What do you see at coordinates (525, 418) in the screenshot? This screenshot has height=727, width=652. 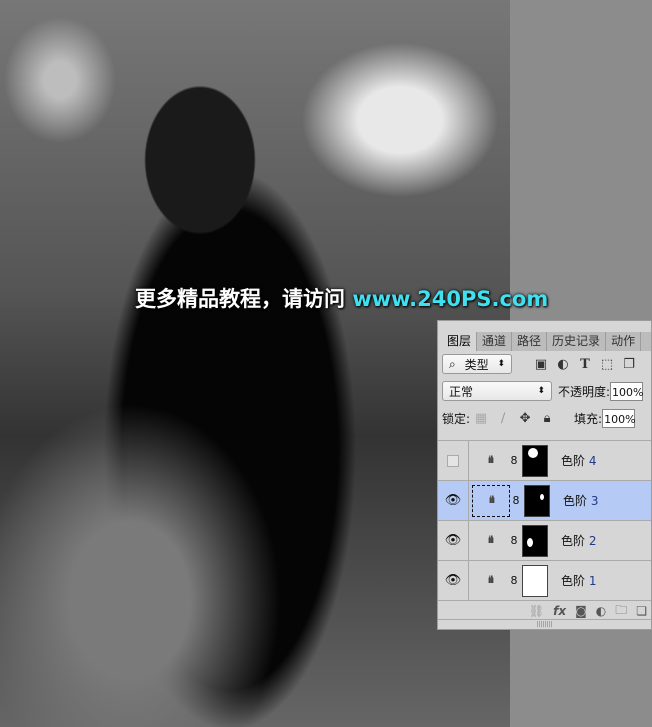 I see `lock-move-icon: ✥` at bounding box center [525, 418].